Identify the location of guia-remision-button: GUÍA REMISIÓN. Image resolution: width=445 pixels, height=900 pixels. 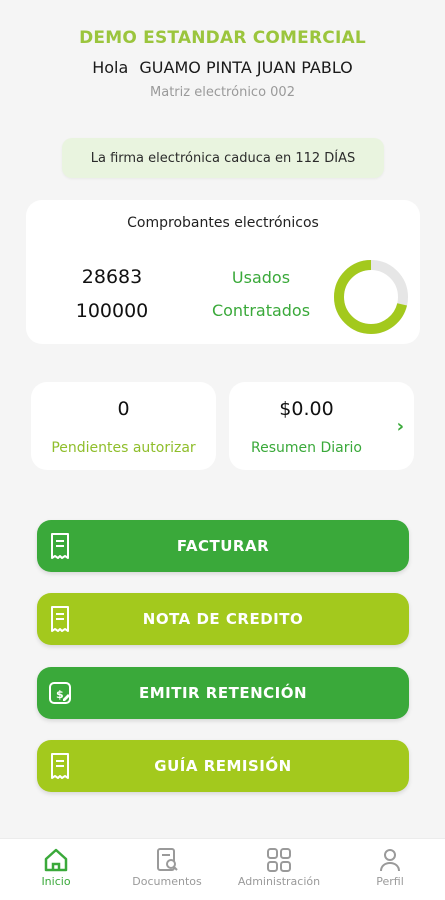
(223, 766).